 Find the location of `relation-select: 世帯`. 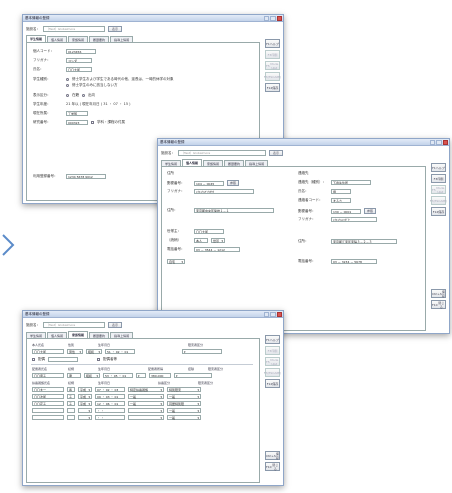

relation-select: 世帯 is located at coordinates (218, 240).